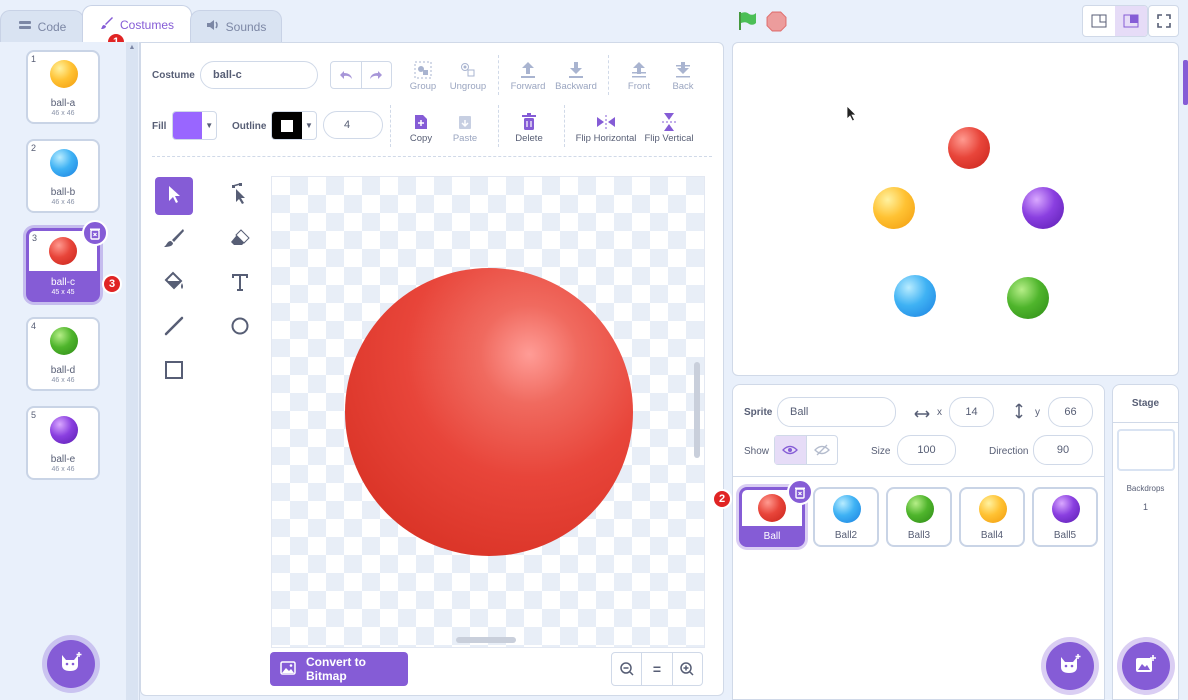  Describe the element at coordinates (194, 125) in the screenshot. I see `fill-color-picker: ▼` at that location.